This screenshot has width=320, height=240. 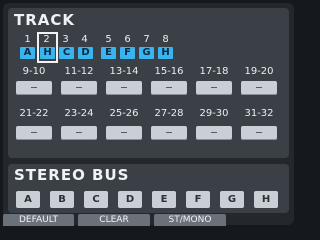 What do you see at coordinates (66, 53) in the screenshot?
I see `track-3-button: C` at bounding box center [66, 53].